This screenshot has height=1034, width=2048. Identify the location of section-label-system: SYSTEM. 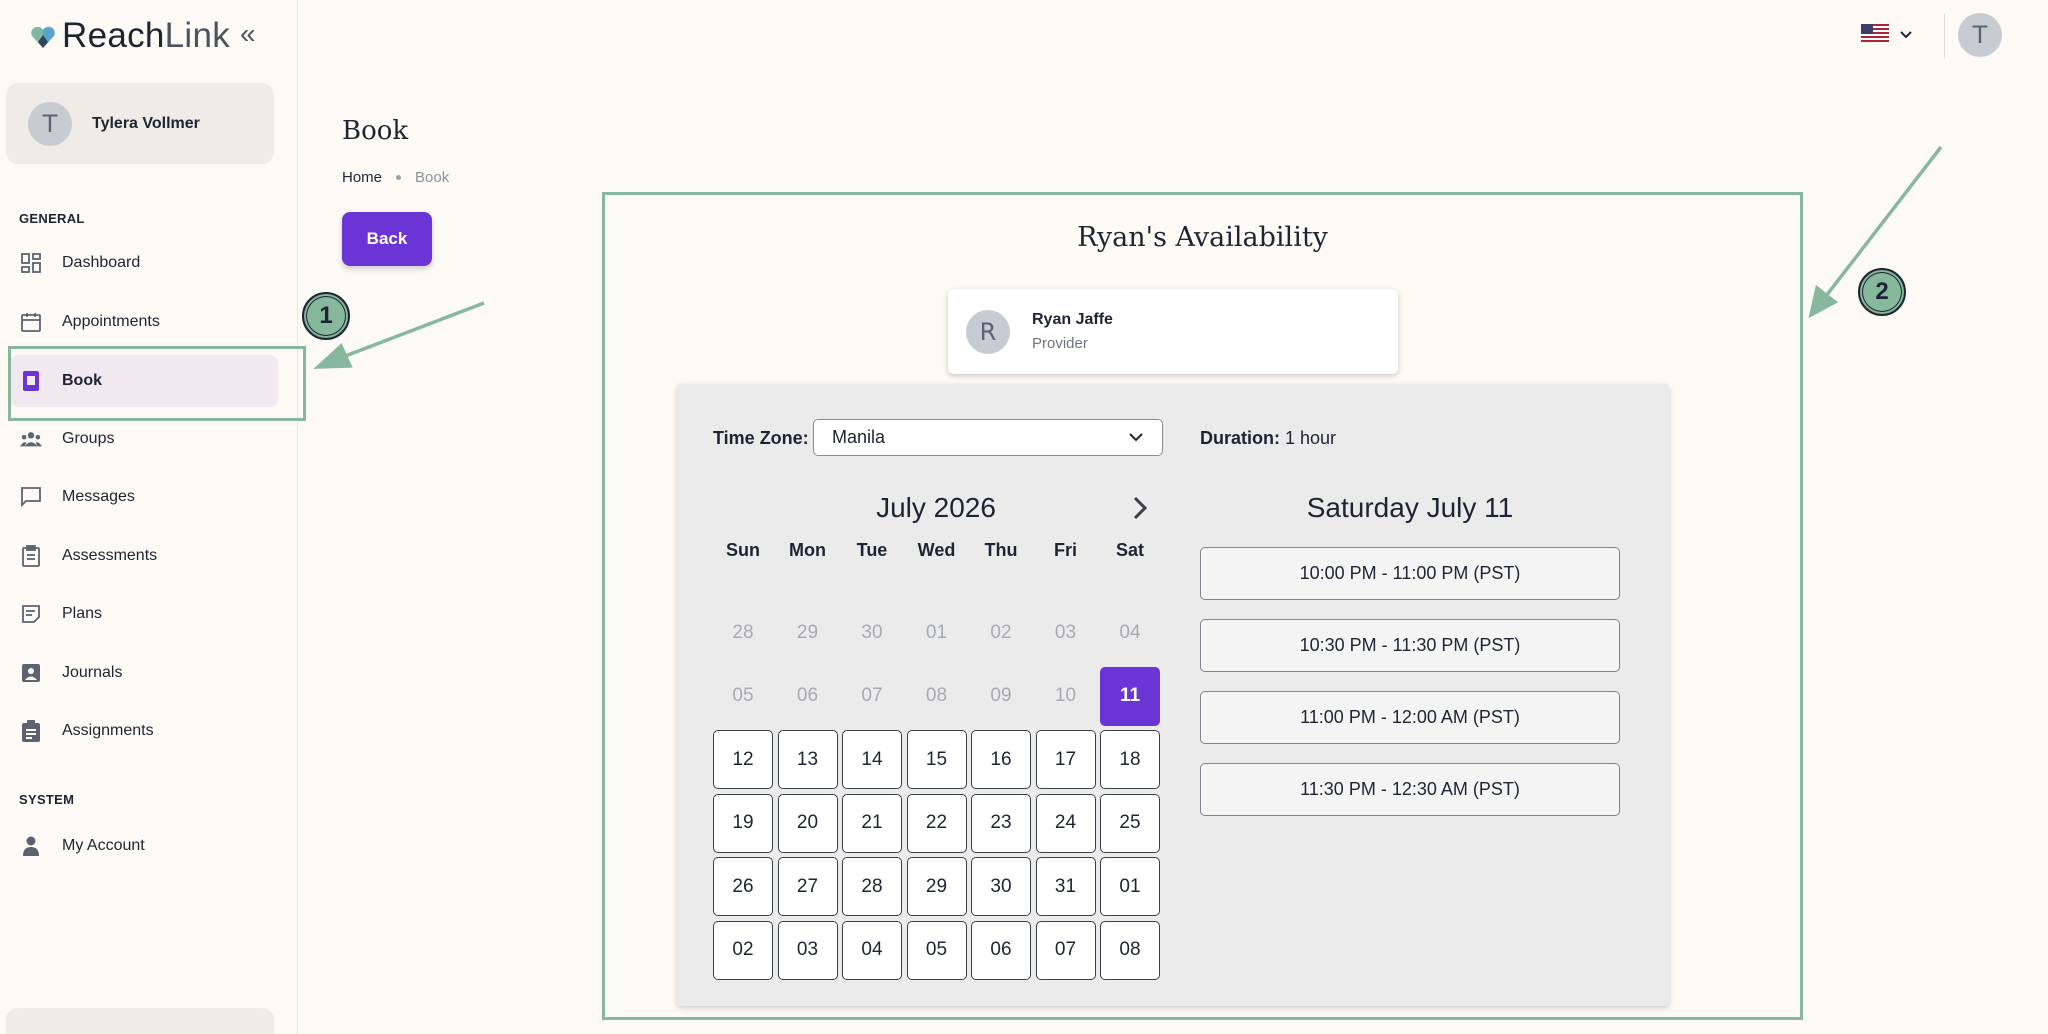
(47, 799).